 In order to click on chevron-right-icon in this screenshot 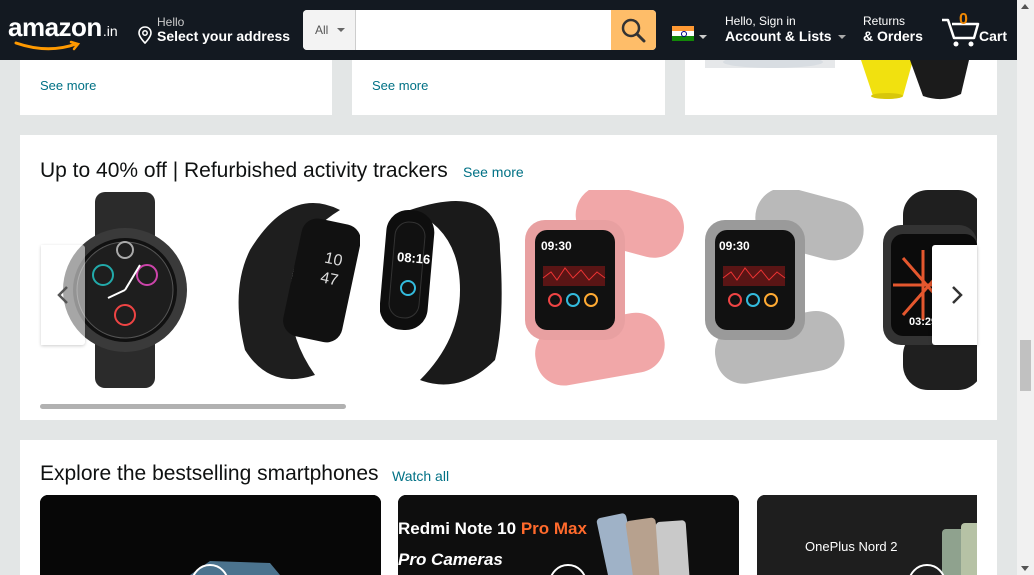, I will do `click(957, 295)`.